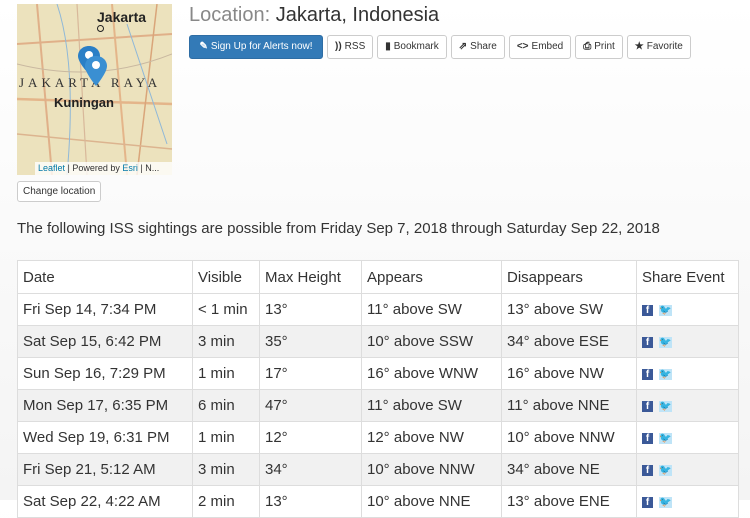  What do you see at coordinates (226, 309) in the screenshot?
I see `cell-visible: < 1 min` at bounding box center [226, 309].